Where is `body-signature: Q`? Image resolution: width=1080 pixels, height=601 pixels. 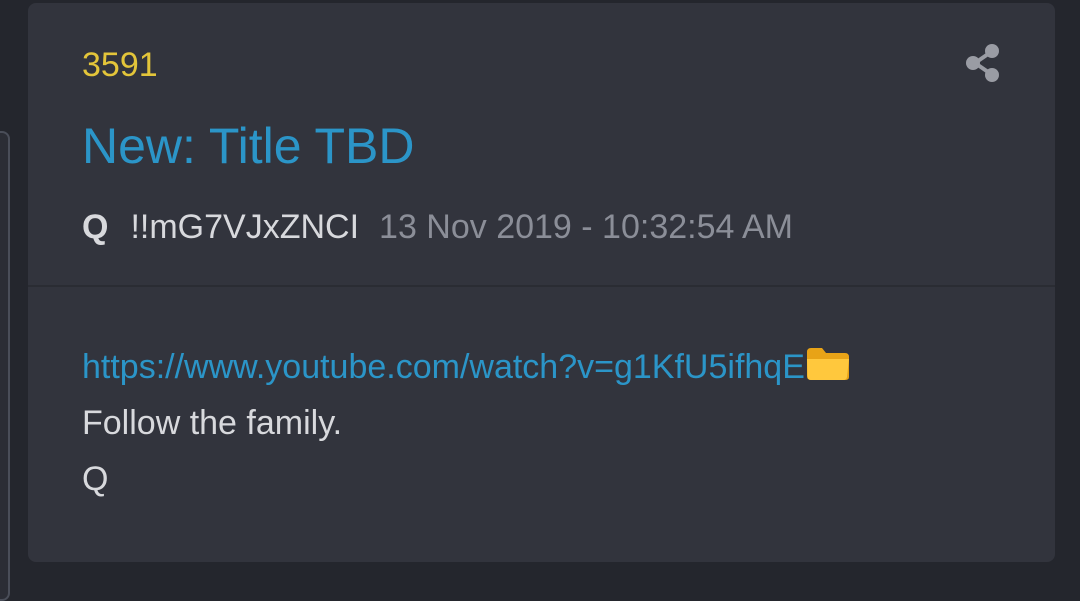
body-signature: Q is located at coordinates (95, 479).